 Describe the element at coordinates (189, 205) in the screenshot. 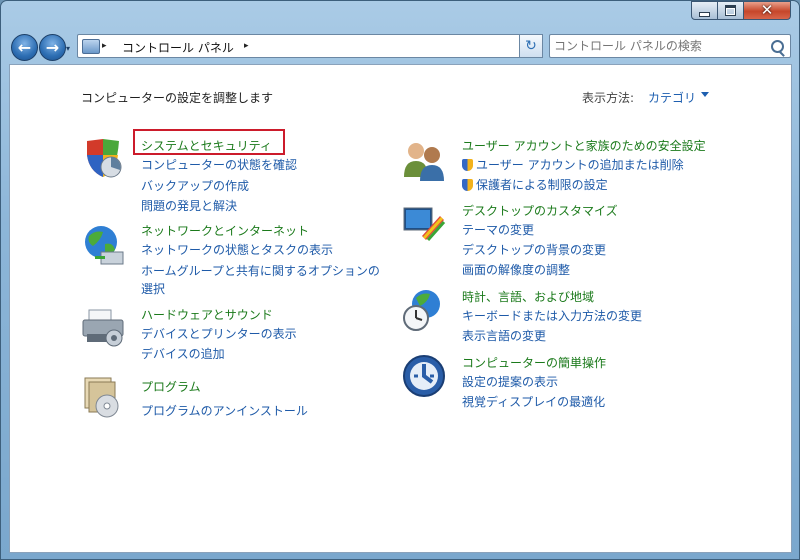

I see `link-troubleshoot: 問題の発見と解決` at that location.